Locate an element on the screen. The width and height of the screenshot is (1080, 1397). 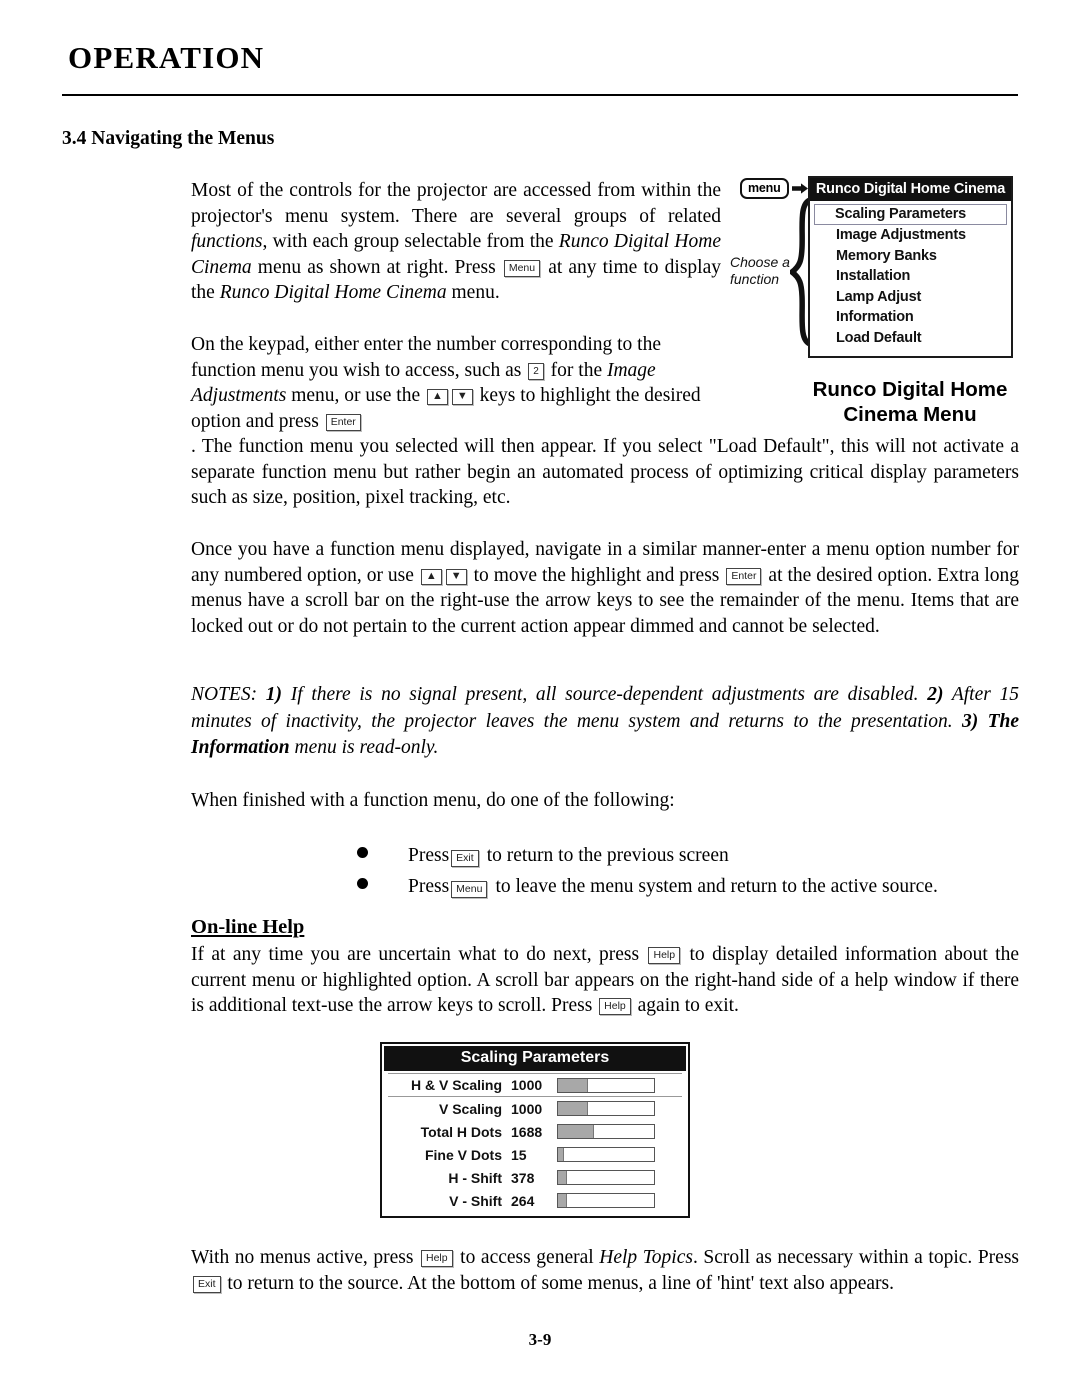
paragraph-intro-text-c: menu as shown at right. Press is located at coordinates (376, 267).